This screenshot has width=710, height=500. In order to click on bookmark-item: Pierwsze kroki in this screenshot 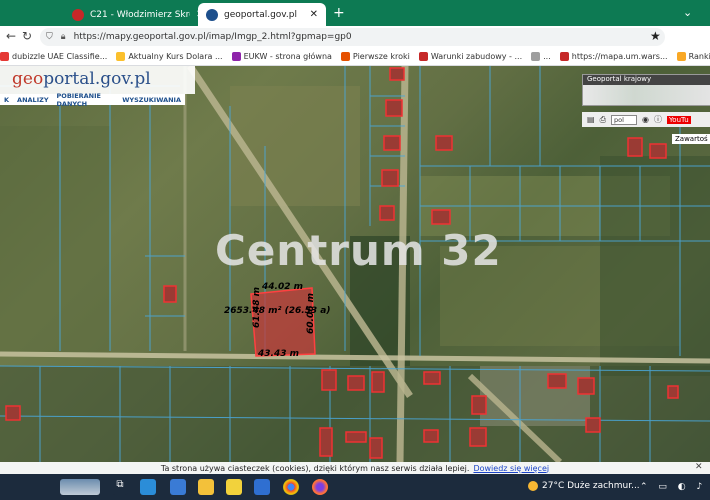, I will do `click(375, 56)`.